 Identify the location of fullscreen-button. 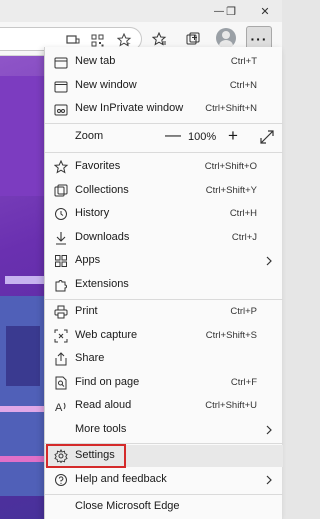
(267, 137).